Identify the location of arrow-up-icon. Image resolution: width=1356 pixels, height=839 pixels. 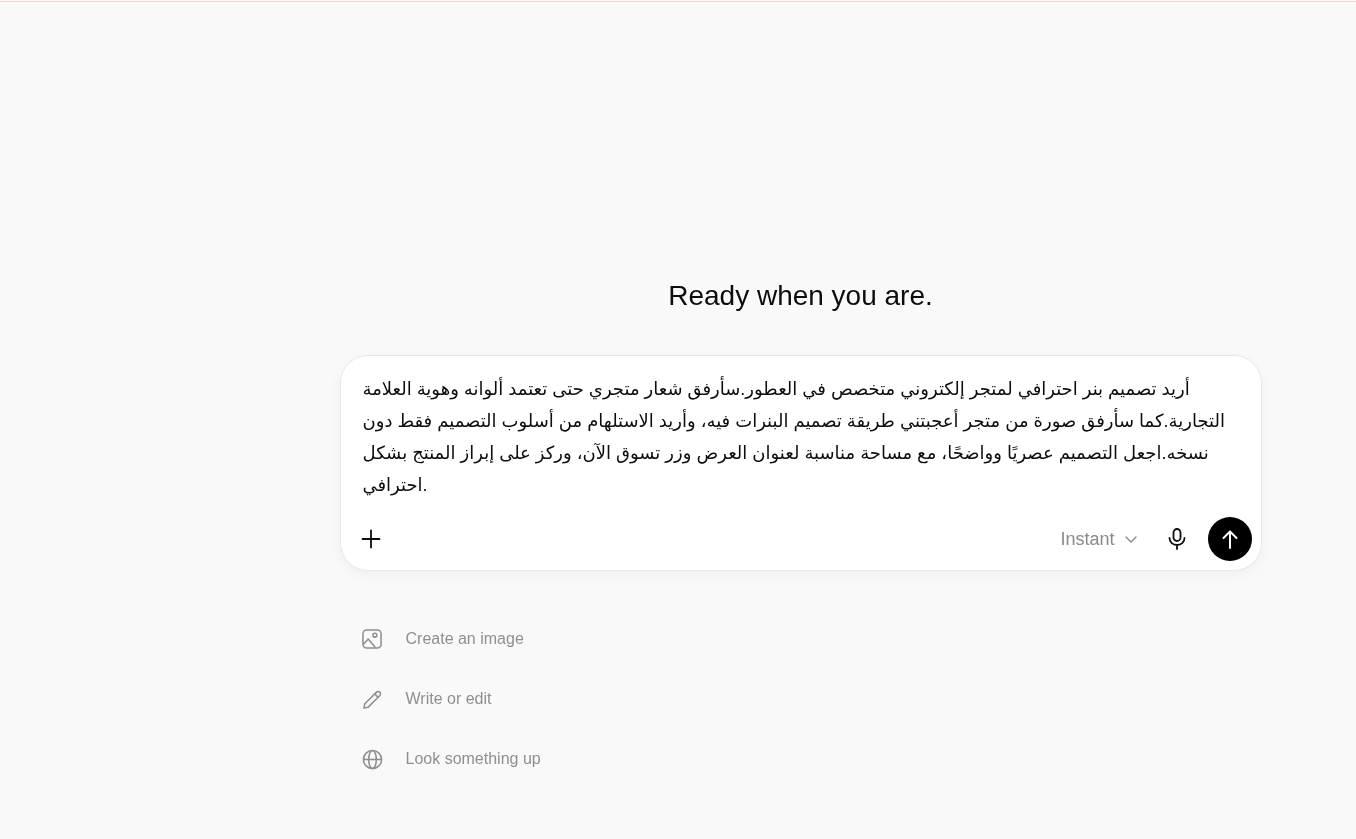
(1229, 539).